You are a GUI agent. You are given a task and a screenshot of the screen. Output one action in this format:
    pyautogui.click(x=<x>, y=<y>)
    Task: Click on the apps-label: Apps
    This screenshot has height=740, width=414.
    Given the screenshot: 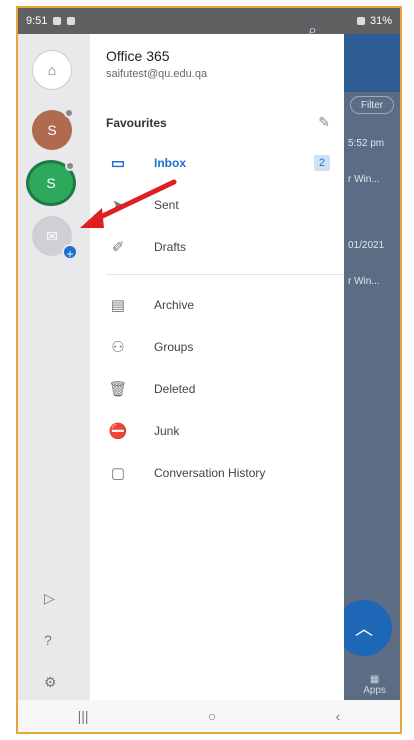 What is the action you would take?
    pyautogui.click(x=374, y=690)
    